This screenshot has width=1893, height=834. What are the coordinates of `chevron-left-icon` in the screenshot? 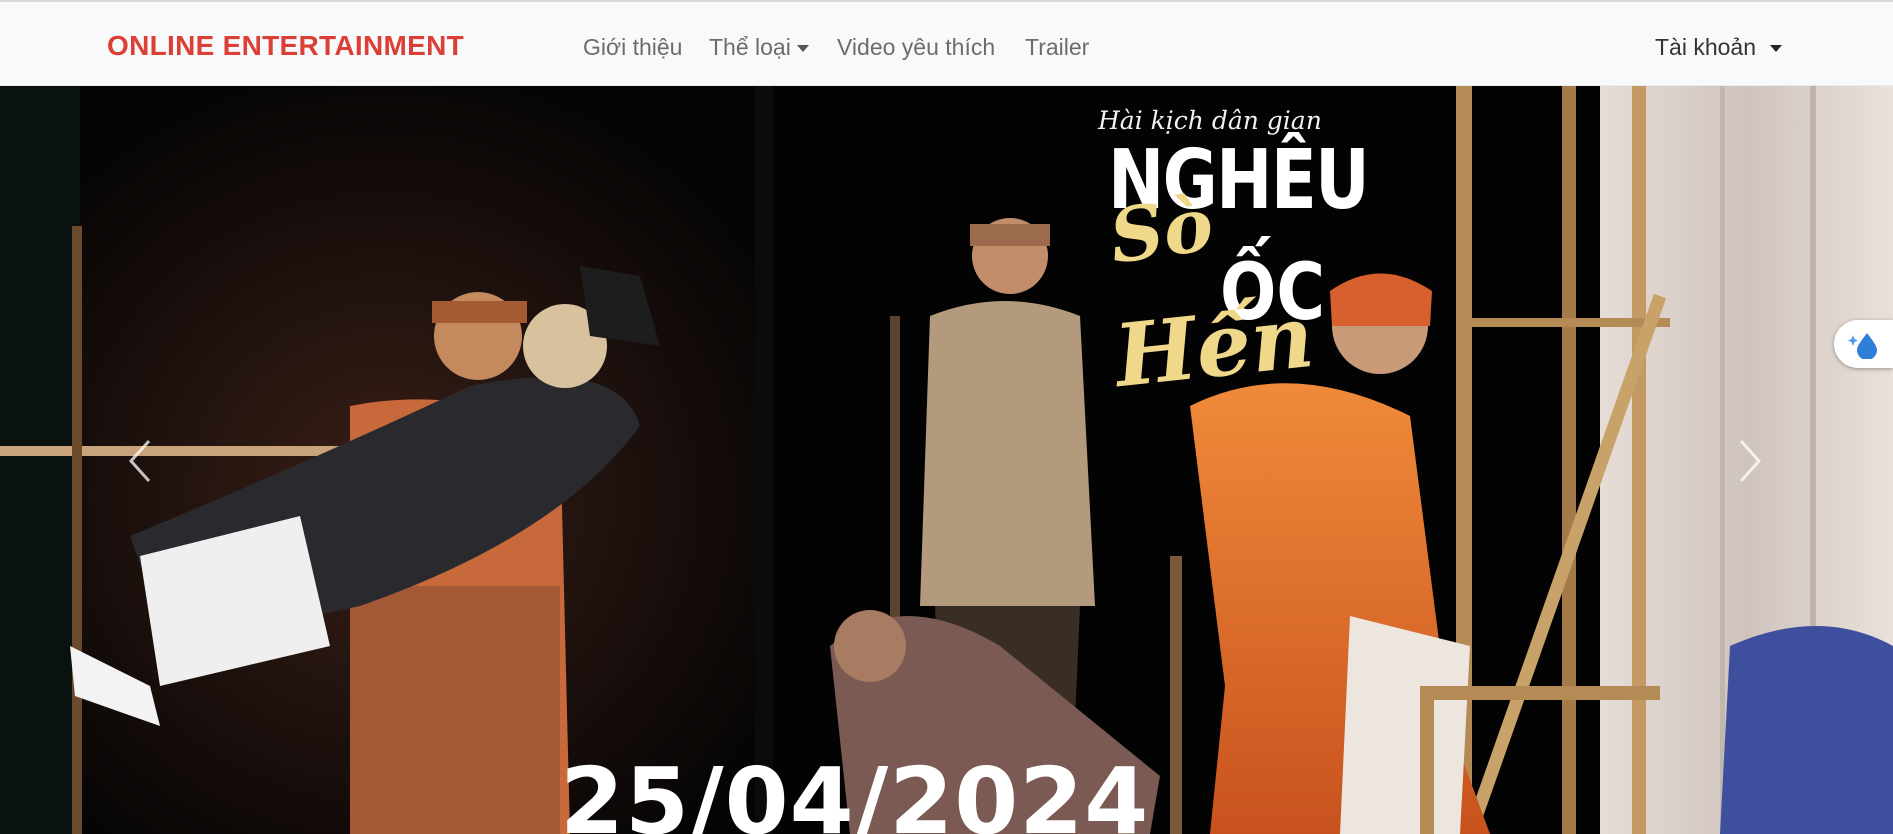 It's located at (139, 461).